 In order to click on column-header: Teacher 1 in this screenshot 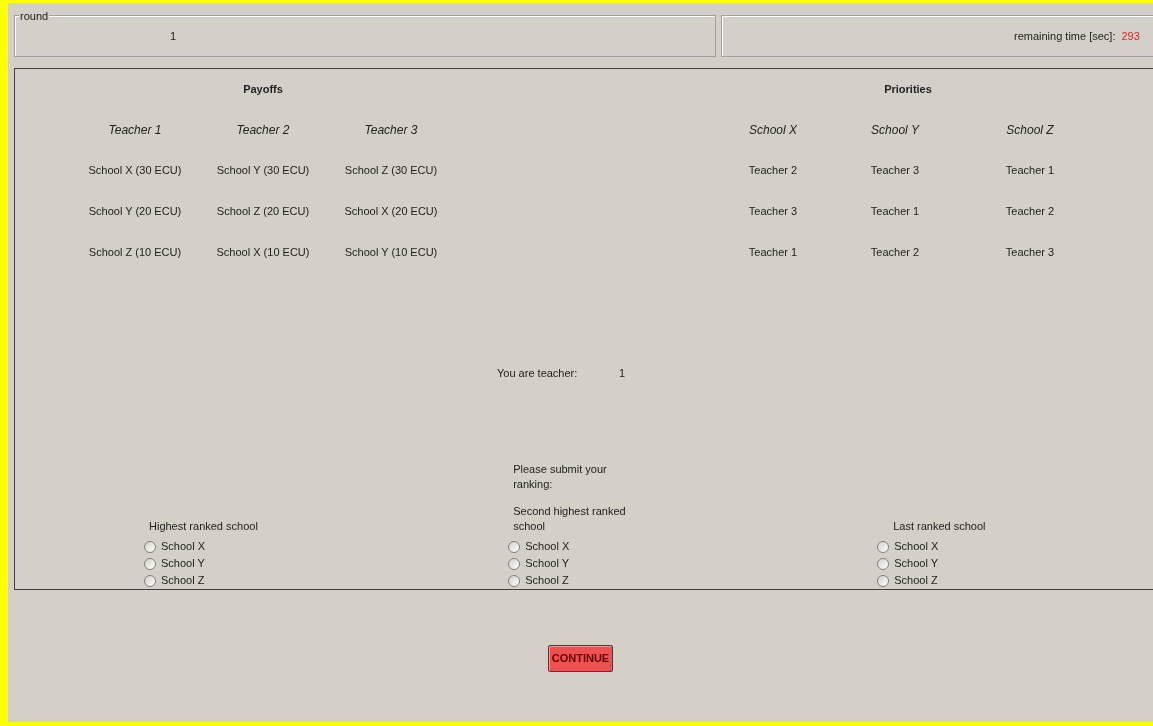, I will do `click(135, 130)`.